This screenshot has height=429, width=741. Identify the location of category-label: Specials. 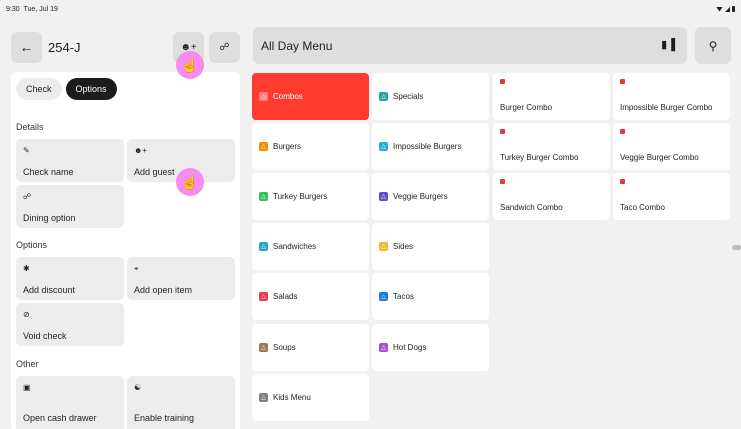
(408, 96).